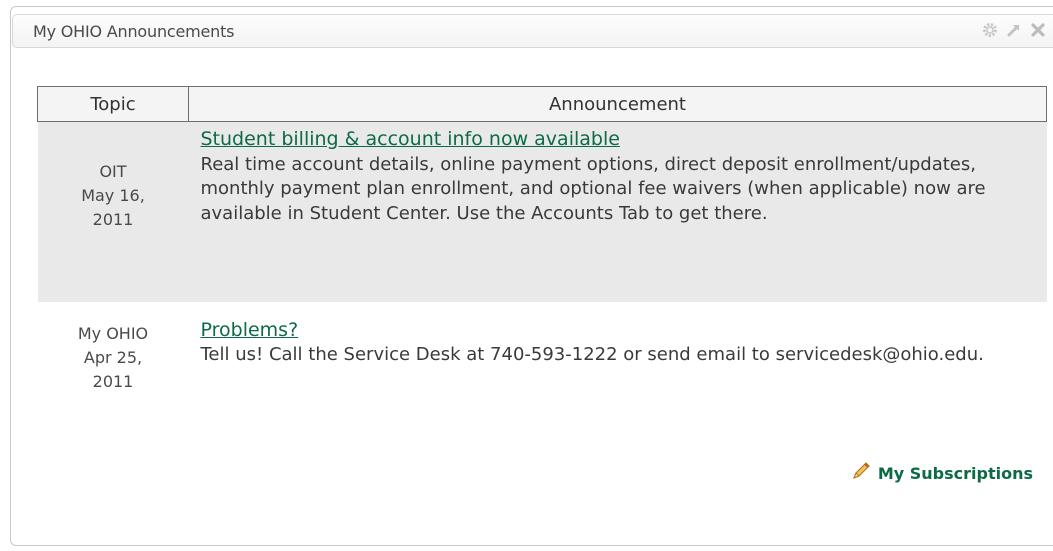  I want to click on header-icons, so click(1014, 30).